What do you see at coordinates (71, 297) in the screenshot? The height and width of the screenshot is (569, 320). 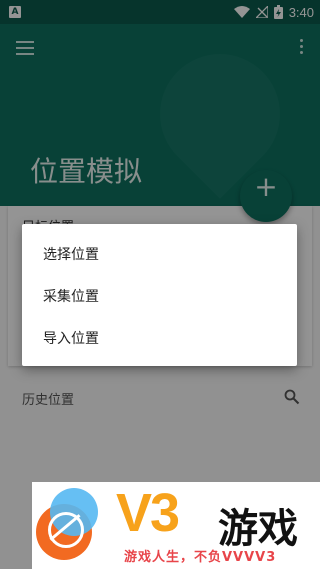 I see `menu-item-label: 采集位置` at bounding box center [71, 297].